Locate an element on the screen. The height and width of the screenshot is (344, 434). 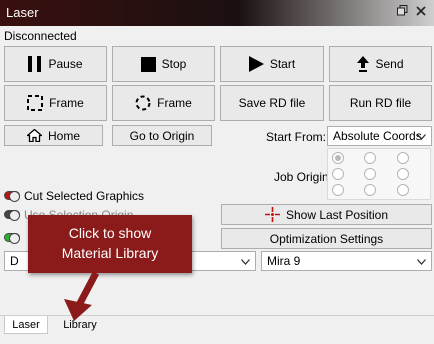
window-titlebar: Laser is located at coordinates (217, 13).